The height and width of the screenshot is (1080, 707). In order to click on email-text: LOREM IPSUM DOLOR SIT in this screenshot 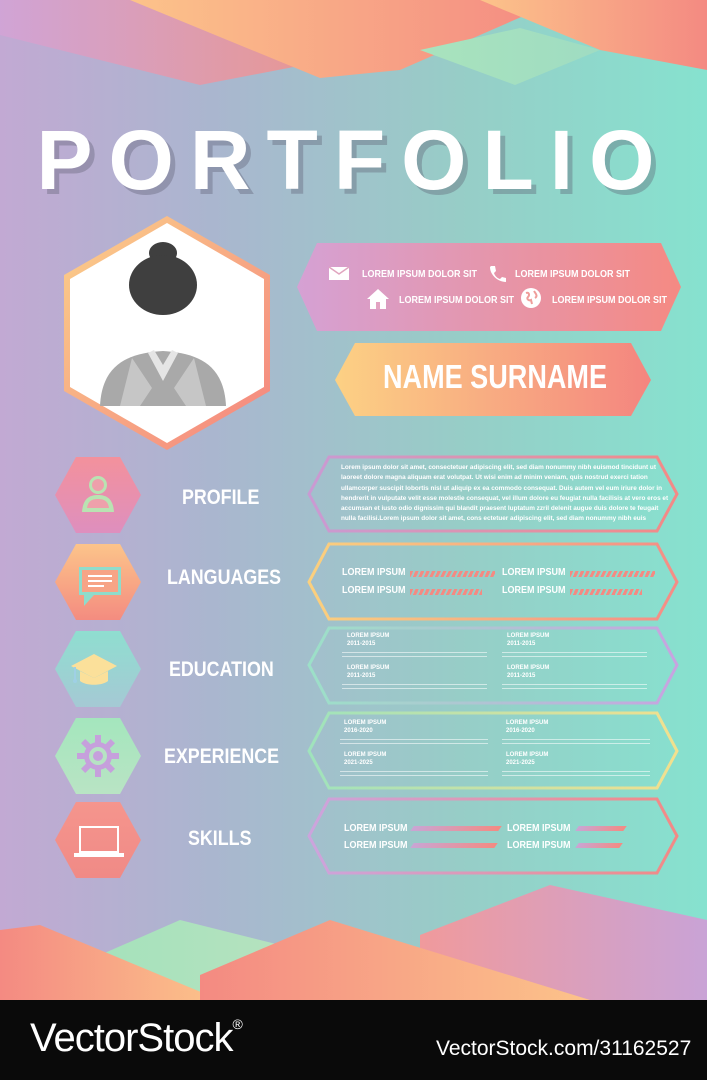, I will do `click(420, 274)`.